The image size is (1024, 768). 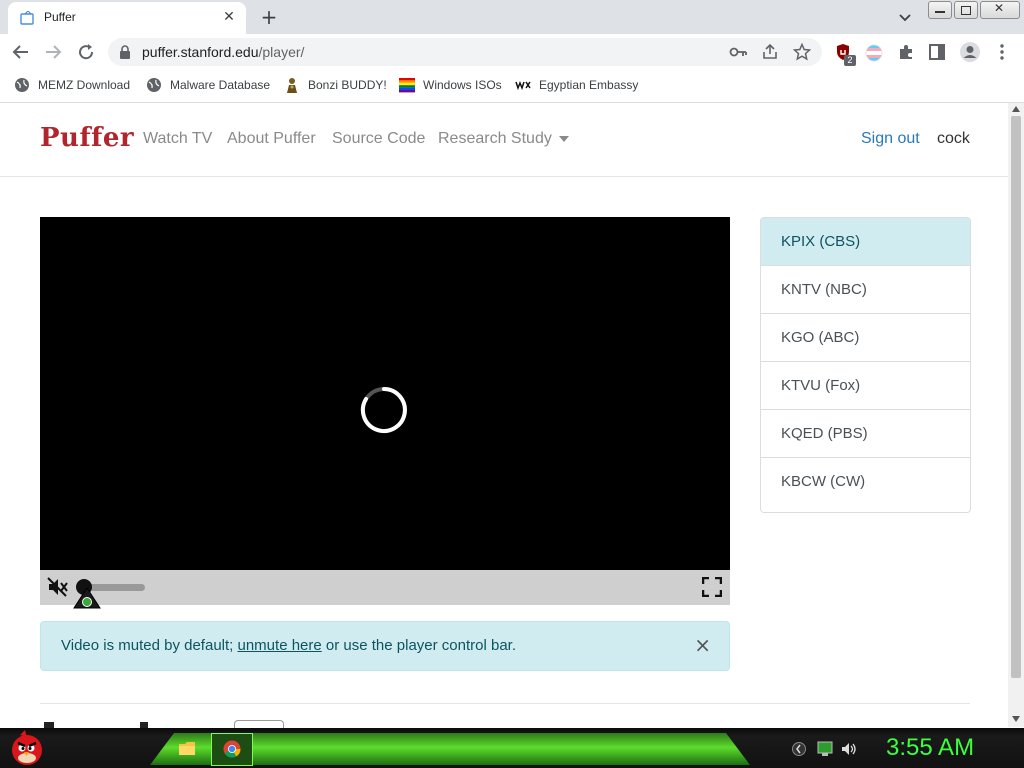 I want to click on new-tab-button: +, so click(x=269, y=17).